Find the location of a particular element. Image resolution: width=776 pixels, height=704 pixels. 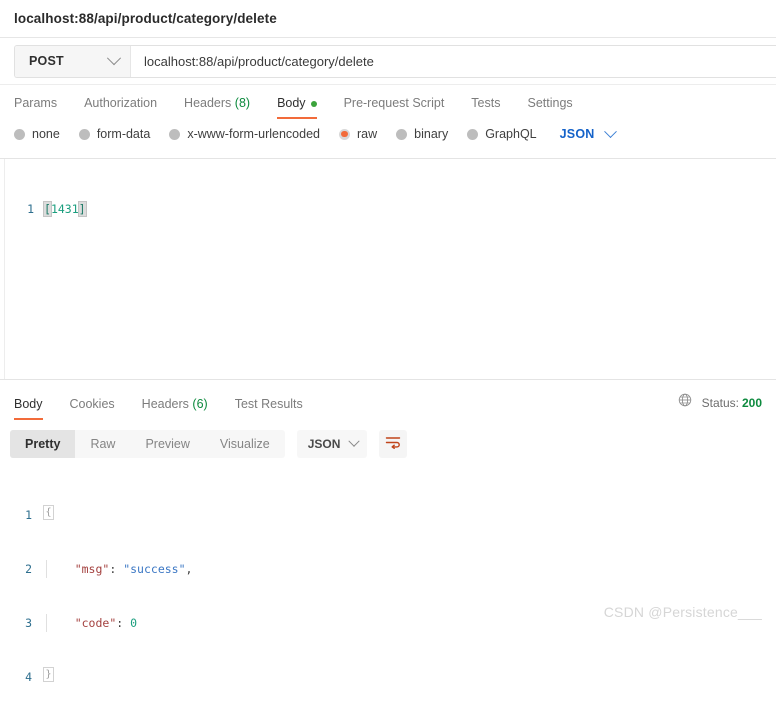

tab-headers: Headers (8) is located at coordinates (217, 107).